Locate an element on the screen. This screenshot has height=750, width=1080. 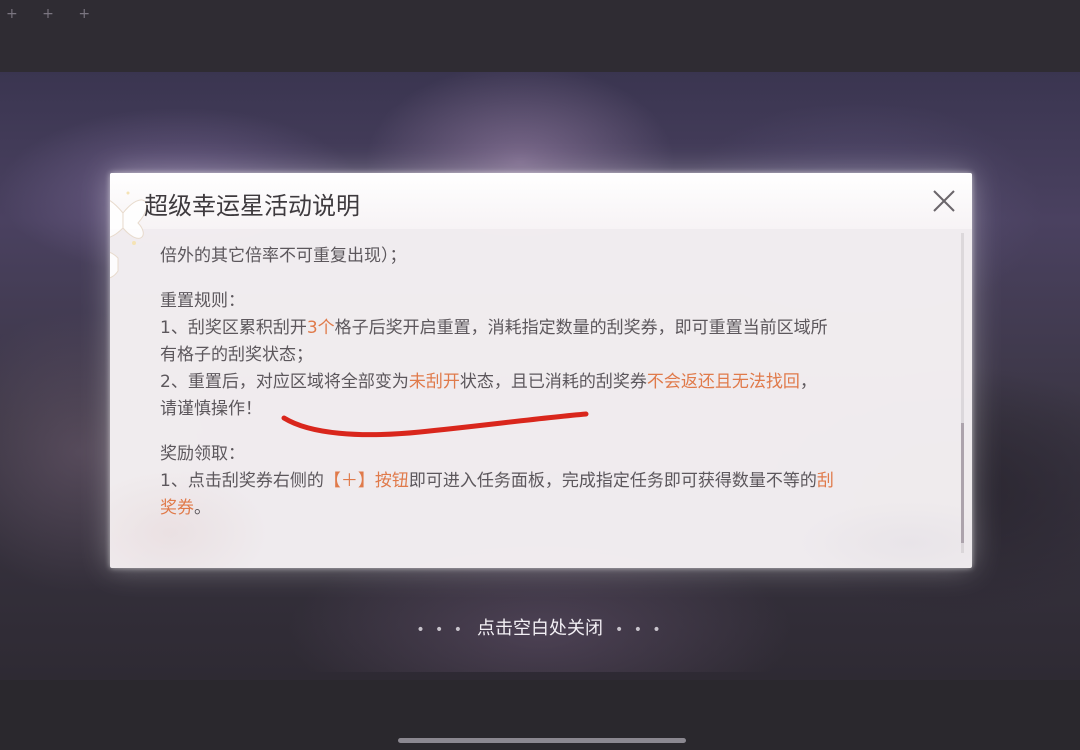
text-span: 请谨慎操作！ is located at coordinates (211, 409).